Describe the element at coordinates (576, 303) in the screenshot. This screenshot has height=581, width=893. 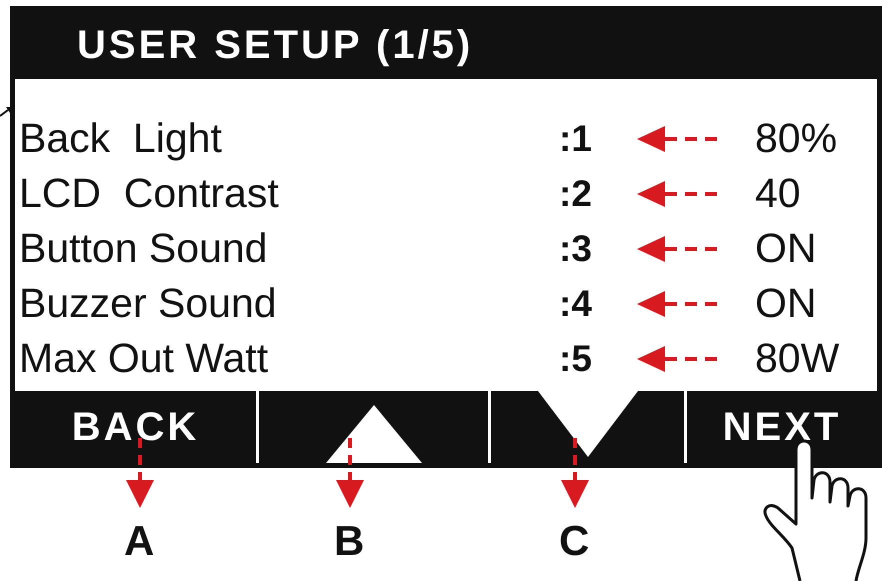
I see `setting-number: :4` at that location.